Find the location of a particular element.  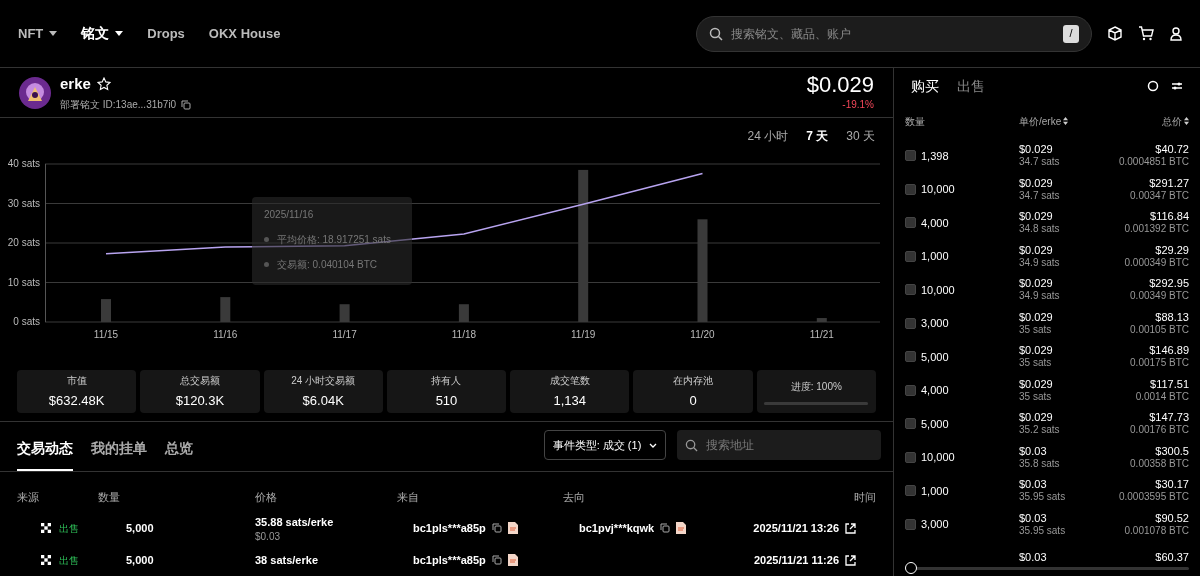

table-cell: $88.13 is located at coordinates (1172, 317).